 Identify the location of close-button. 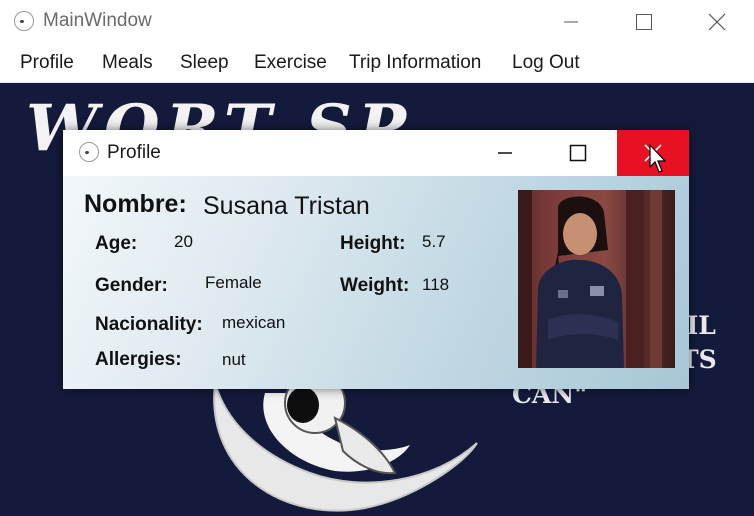
(717, 22).